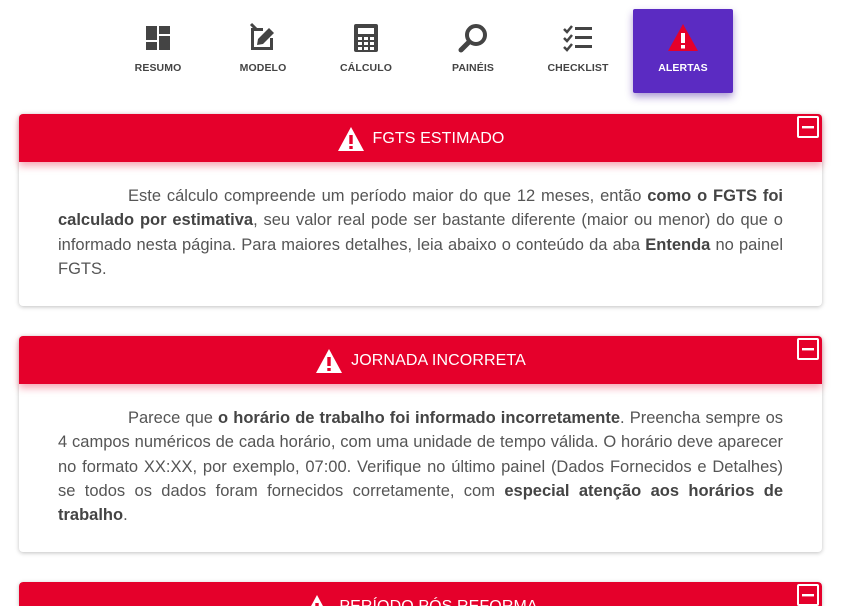  What do you see at coordinates (438, 360) in the screenshot?
I see `alert-title: JORNADA INCORRETA` at bounding box center [438, 360].